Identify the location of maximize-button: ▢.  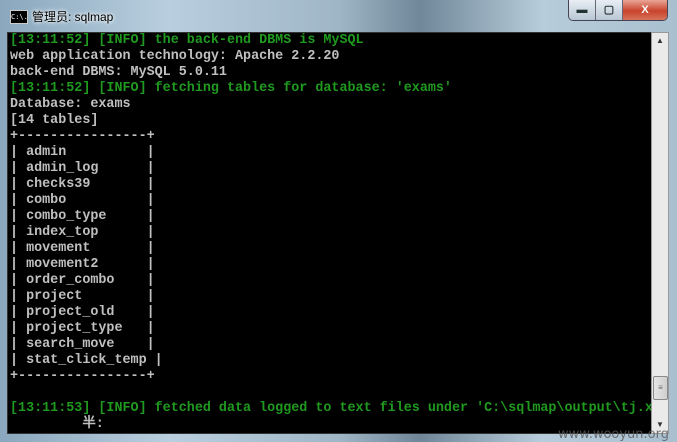
(609, 10).